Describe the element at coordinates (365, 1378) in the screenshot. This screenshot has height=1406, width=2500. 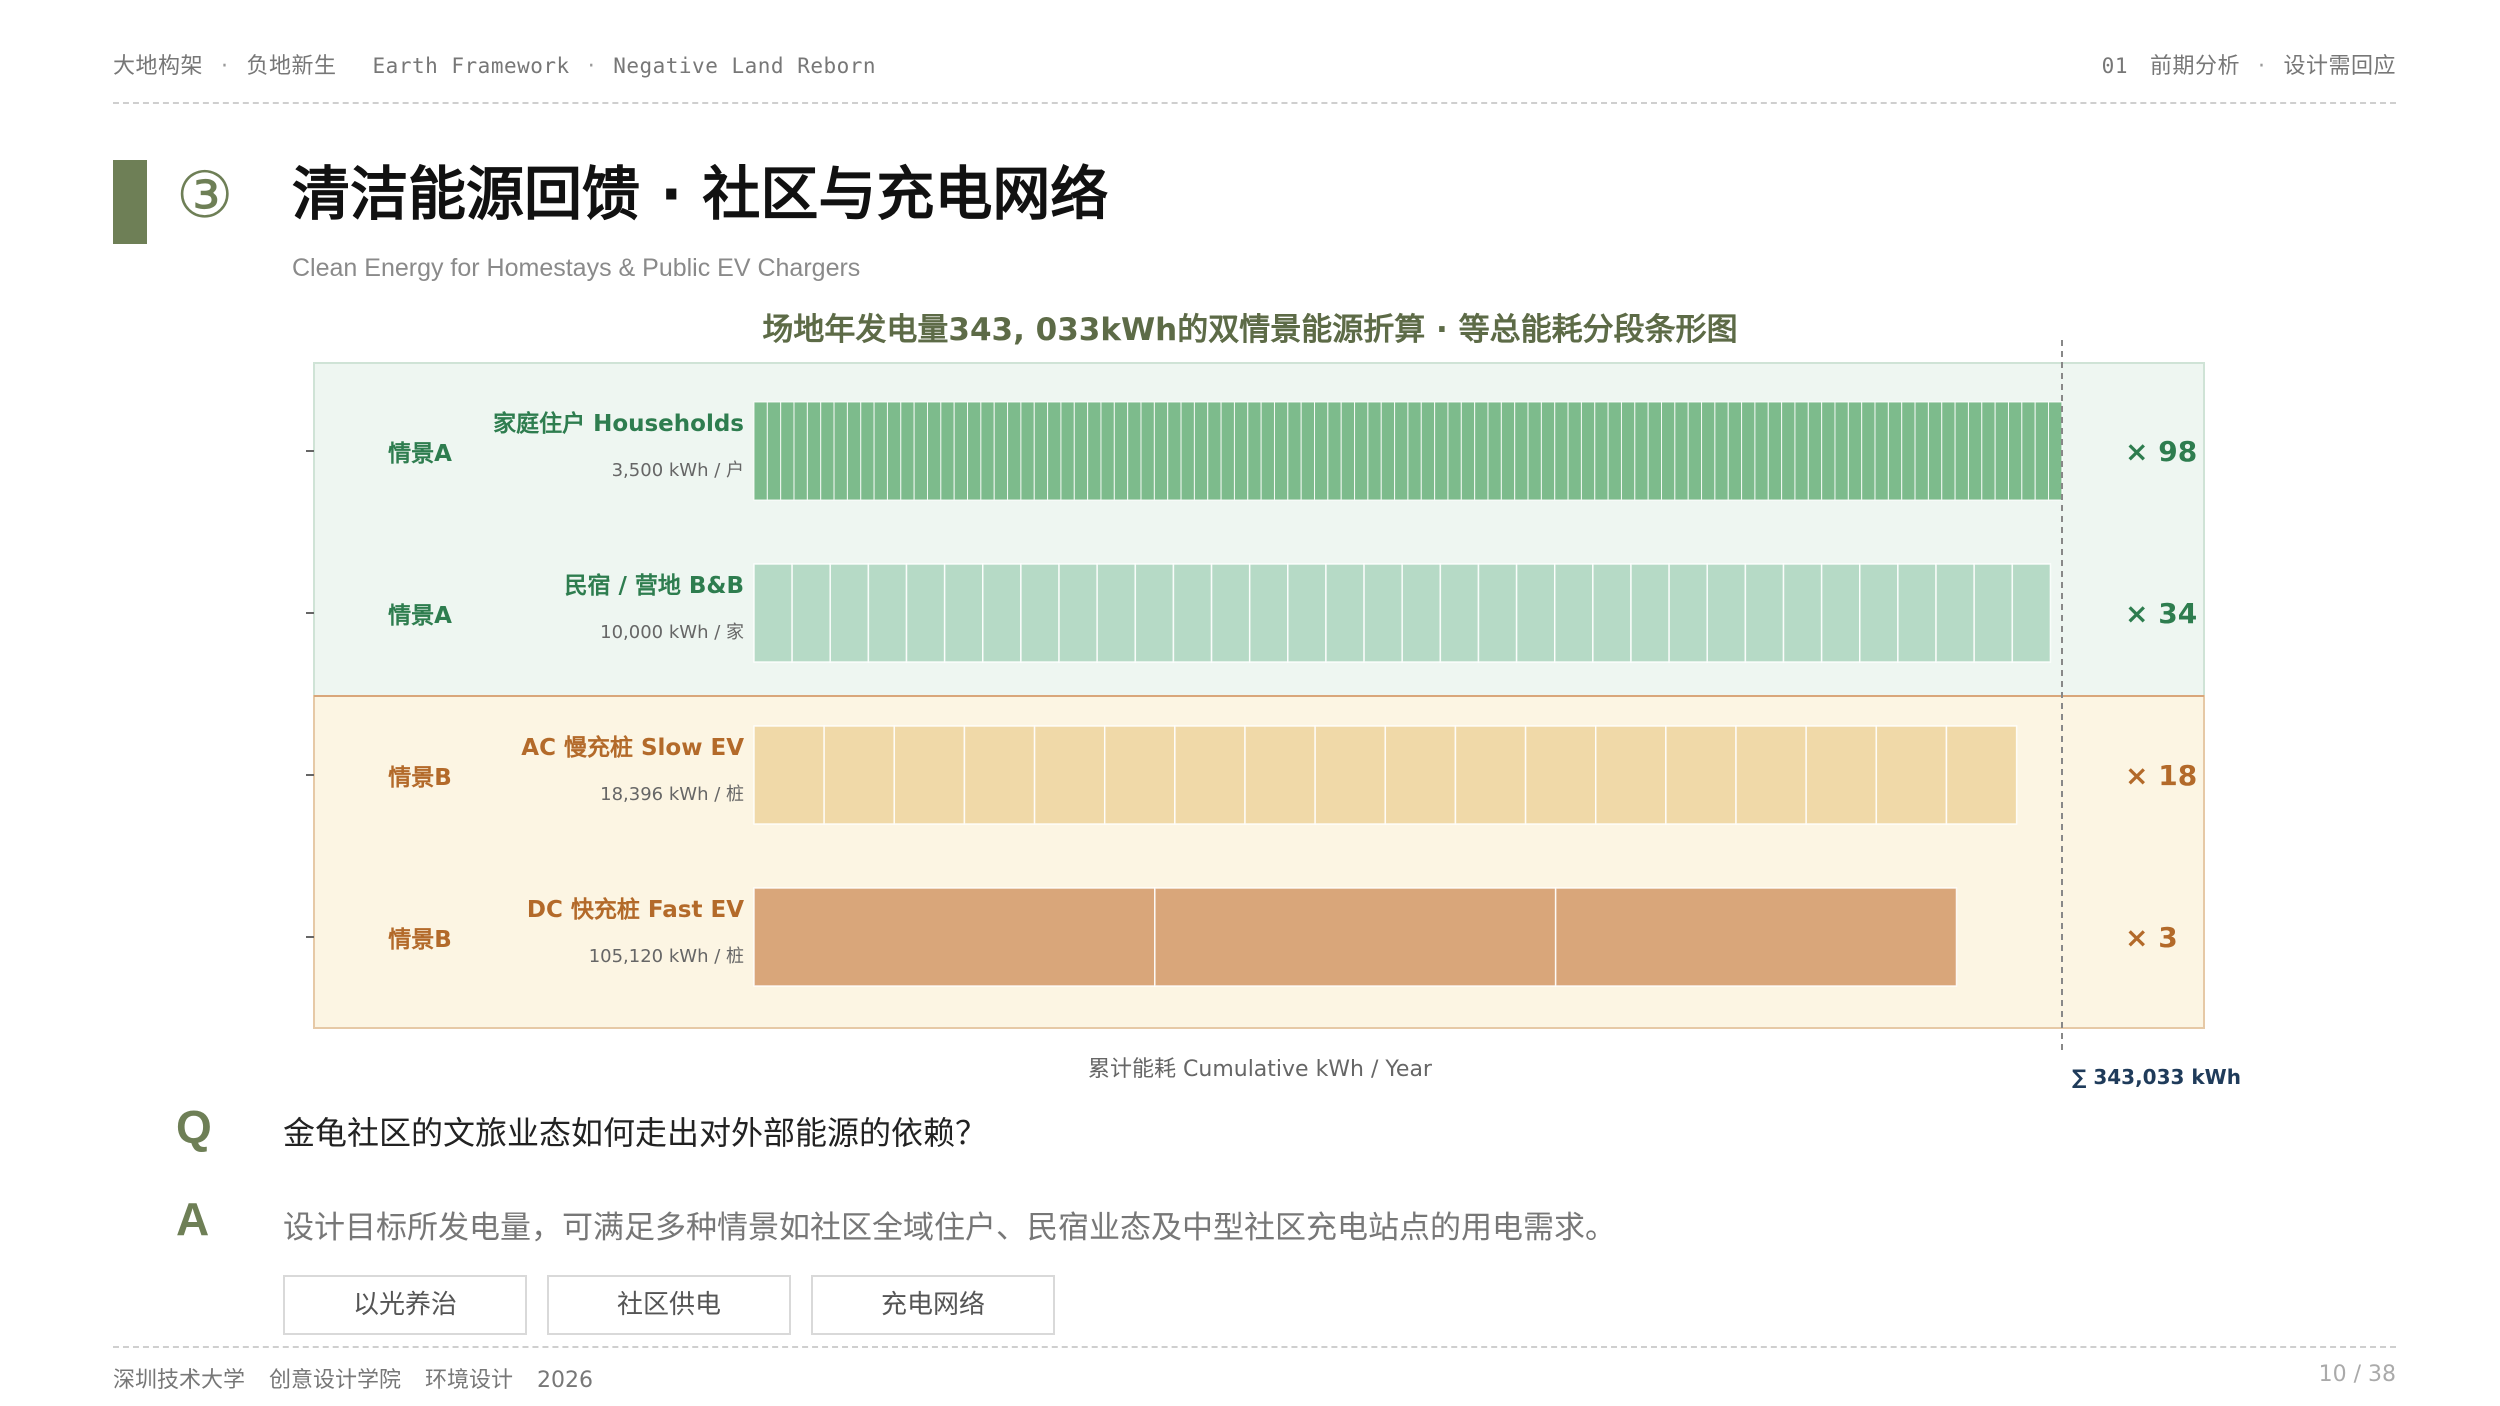
I see `footer-info: 深圳技术大学 创意设计学院 环境设计 2026` at that location.